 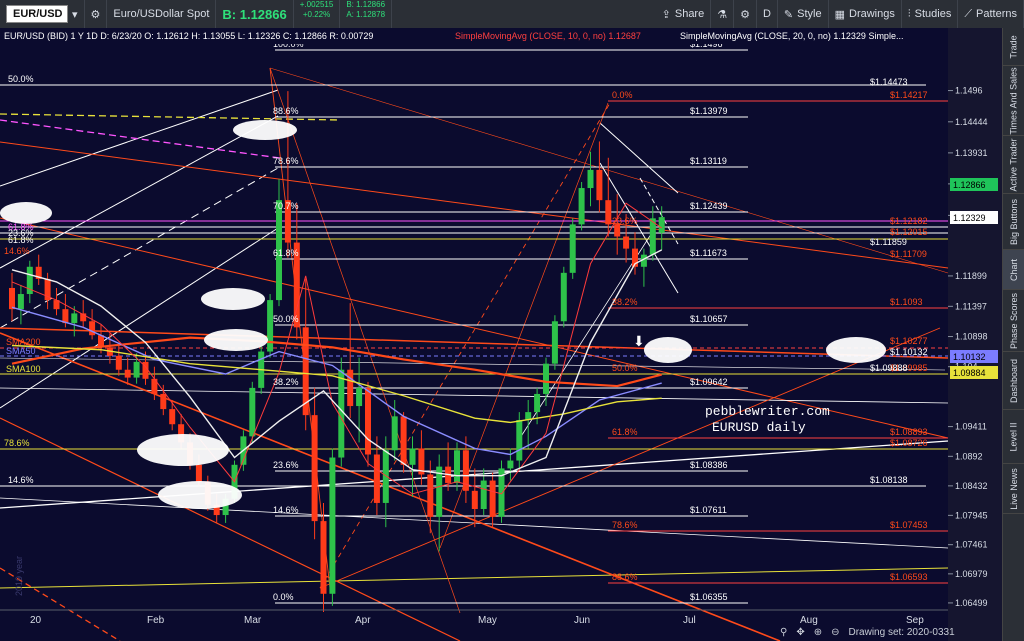 I want to click on style-button: ✎ Style, so click(x=803, y=14).